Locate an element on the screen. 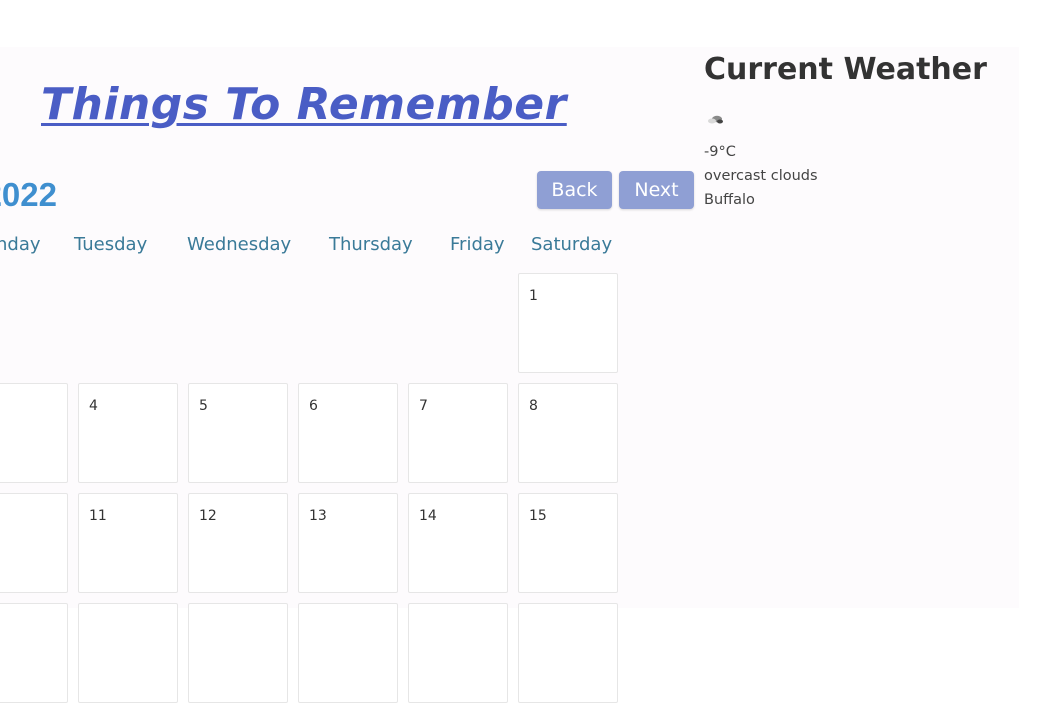 The image size is (1061, 703). day-number: 13 is located at coordinates (318, 516).